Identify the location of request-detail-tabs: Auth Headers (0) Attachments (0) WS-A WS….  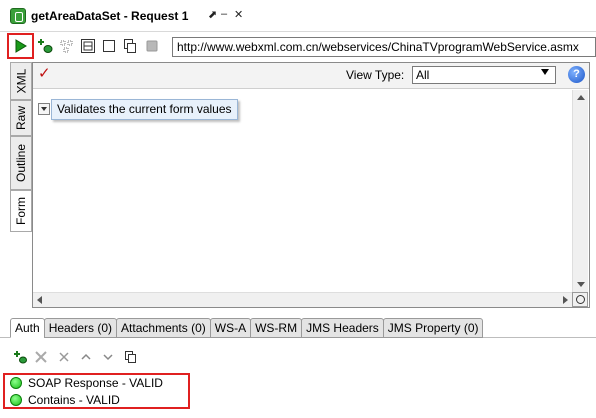
(247, 328).